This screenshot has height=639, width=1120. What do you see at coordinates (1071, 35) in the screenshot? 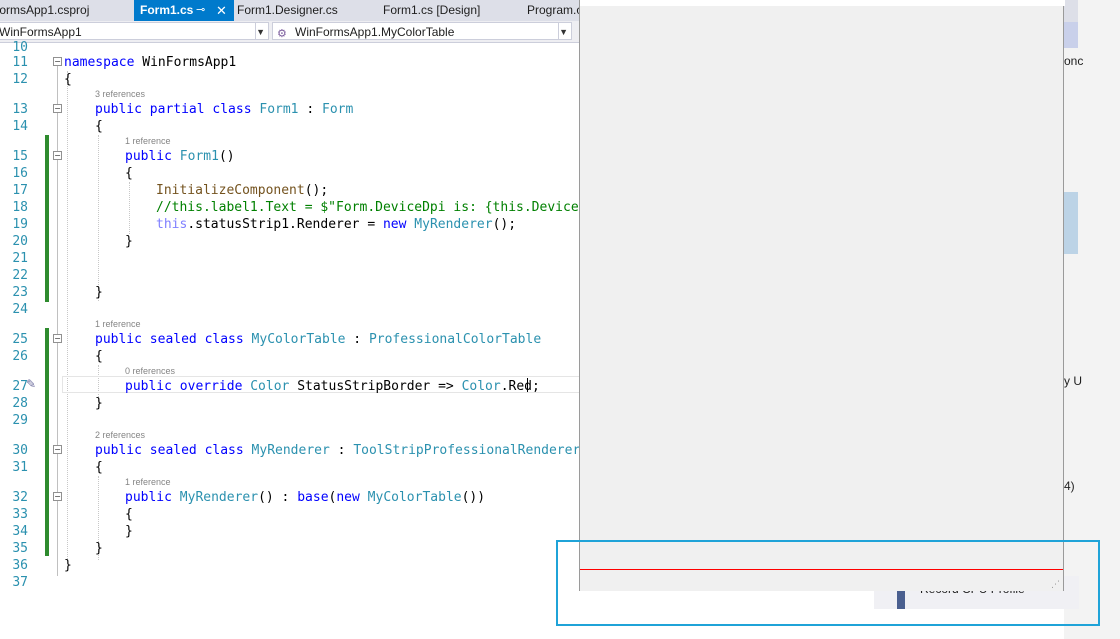
I see `panel-tab` at bounding box center [1071, 35].